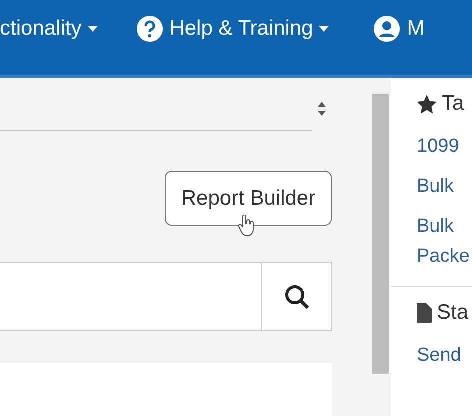 Image resolution: width=472 pixels, height=416 pixels. Describe the element at coordinates (416, 28) in the screenshot. I see `nav-menu-item: M` at that location.